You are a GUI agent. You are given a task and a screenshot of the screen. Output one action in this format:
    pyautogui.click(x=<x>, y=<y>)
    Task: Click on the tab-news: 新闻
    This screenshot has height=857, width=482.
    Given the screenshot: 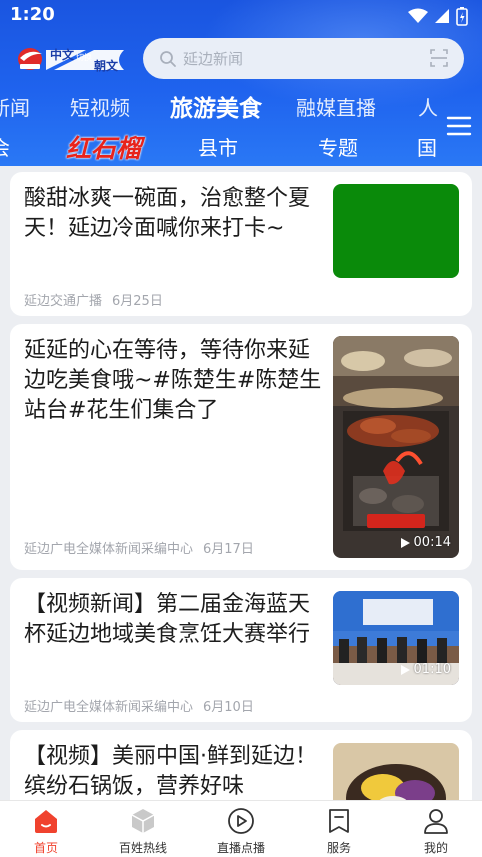 What is the action you would take?
    pyautogui.click(x=15, y=106)
    